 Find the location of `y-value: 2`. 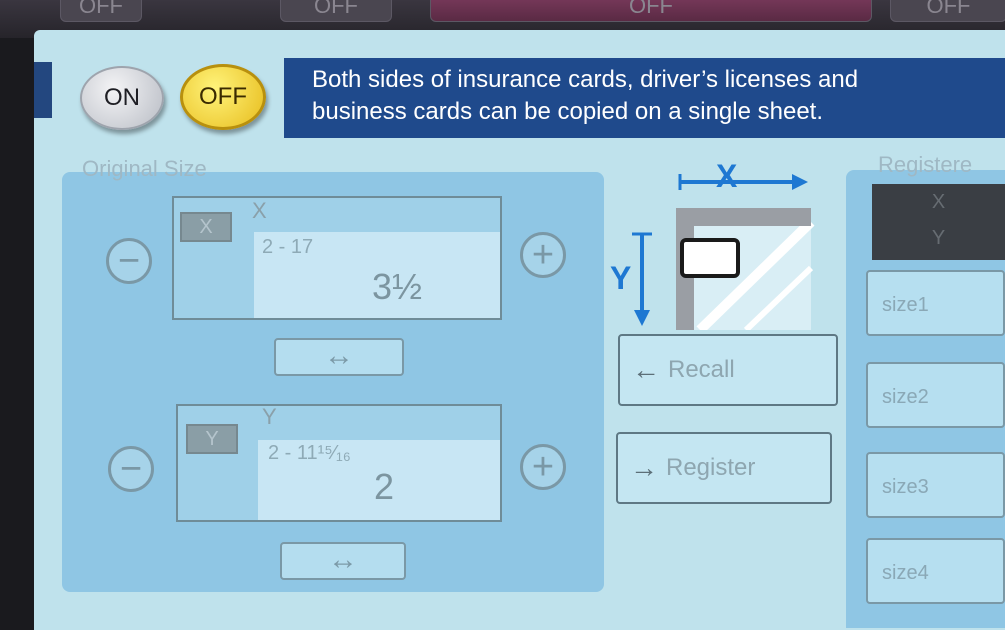

y-value: 2 is located at coordinates (384, 486).